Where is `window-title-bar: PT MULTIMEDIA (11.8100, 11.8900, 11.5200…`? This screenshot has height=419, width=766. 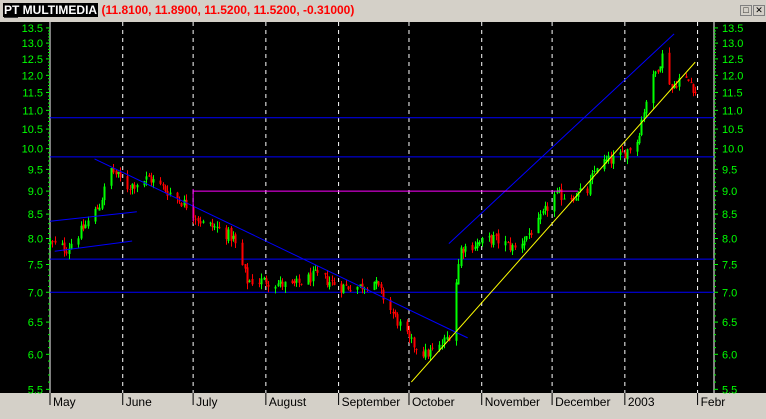 window-title-bar: PT MULTIMEDIA (11.8100, 11.8900, 11.5200… is located at coordinates (383, 11).